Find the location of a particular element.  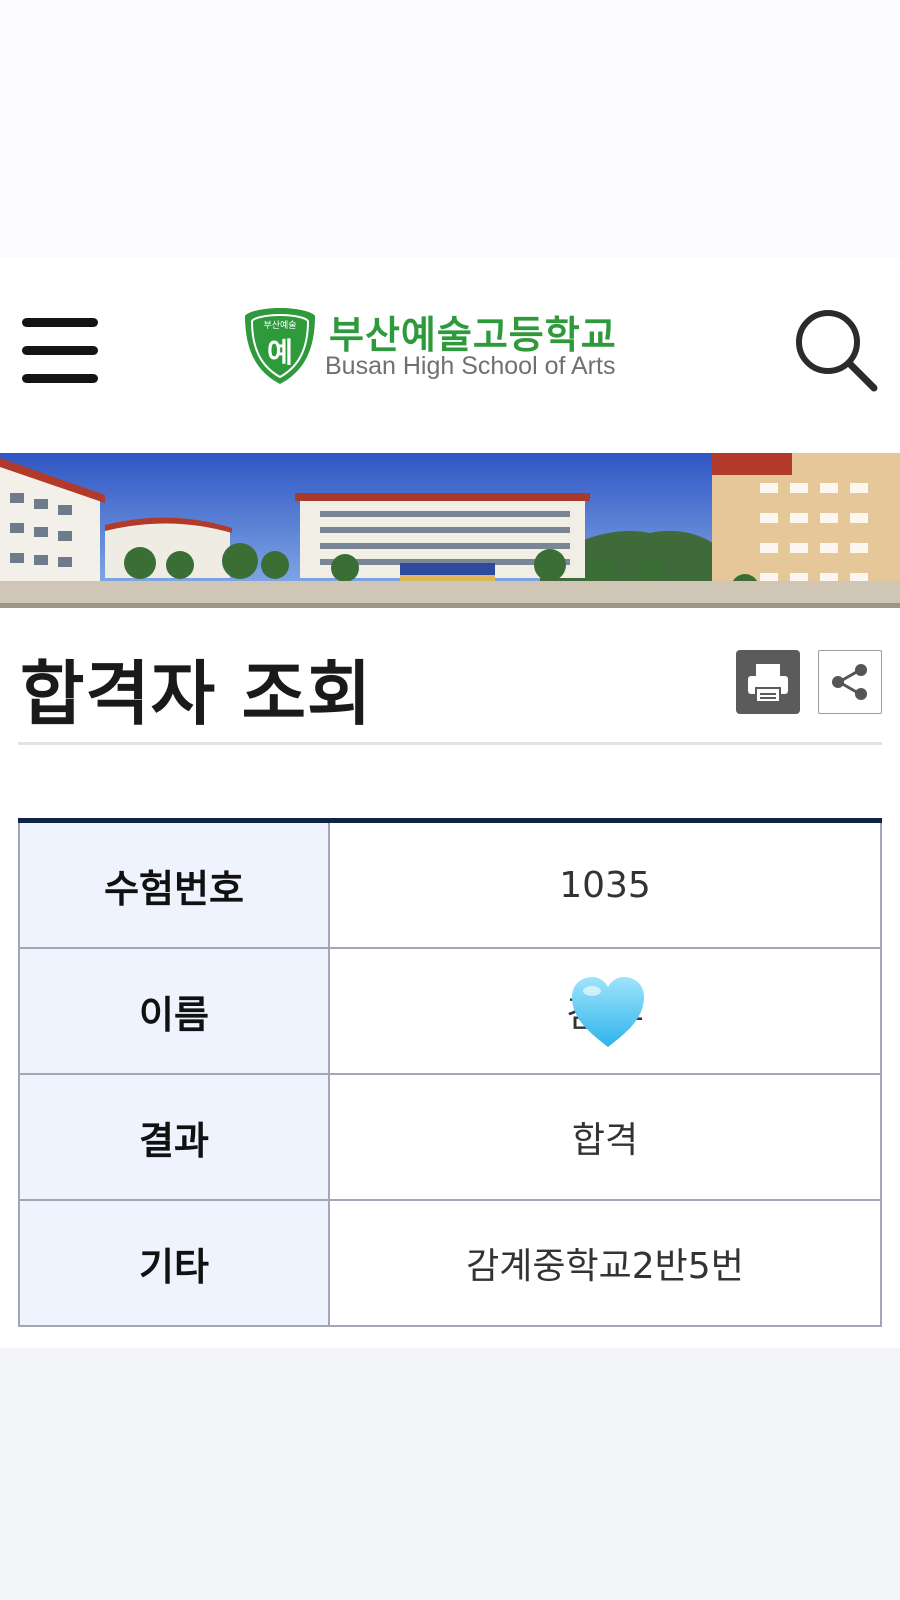

light-blue-heart-emoji is located at coordinates (608, 1012).